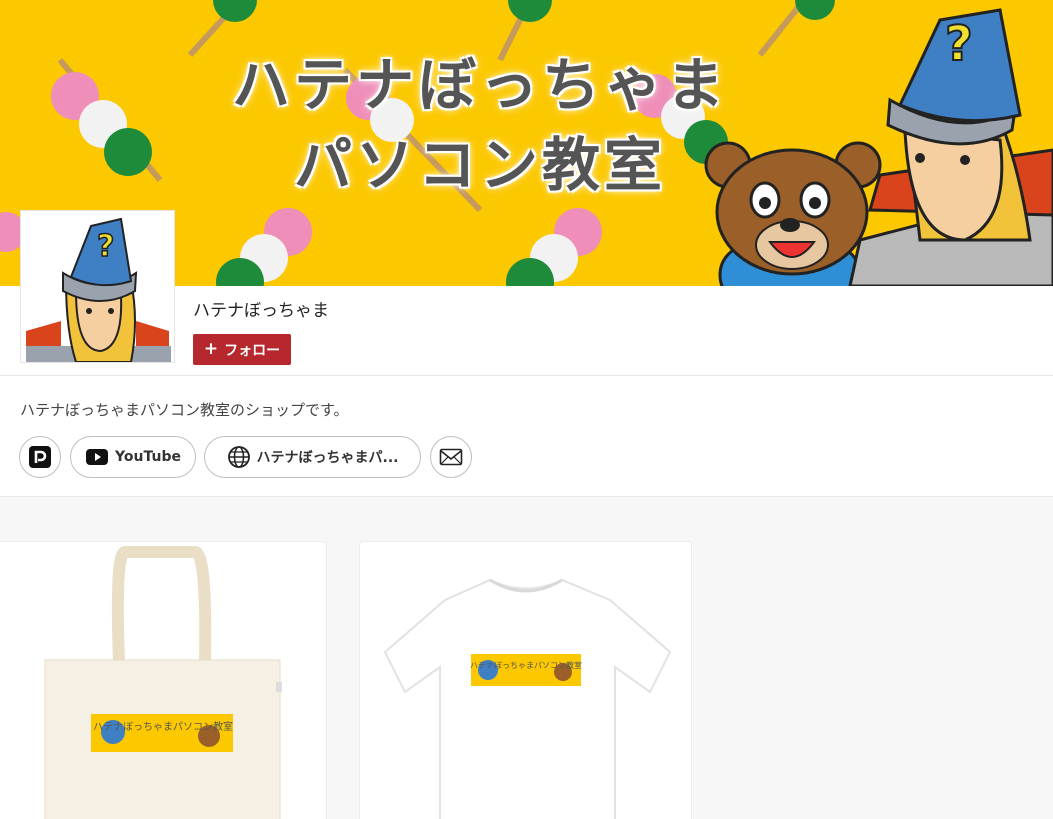 The width and height of the screenshot is (1053, 819). I want to click on product-card-t-shirt: ハテナぼっちゃまパソコン教室, so click(525, 680).